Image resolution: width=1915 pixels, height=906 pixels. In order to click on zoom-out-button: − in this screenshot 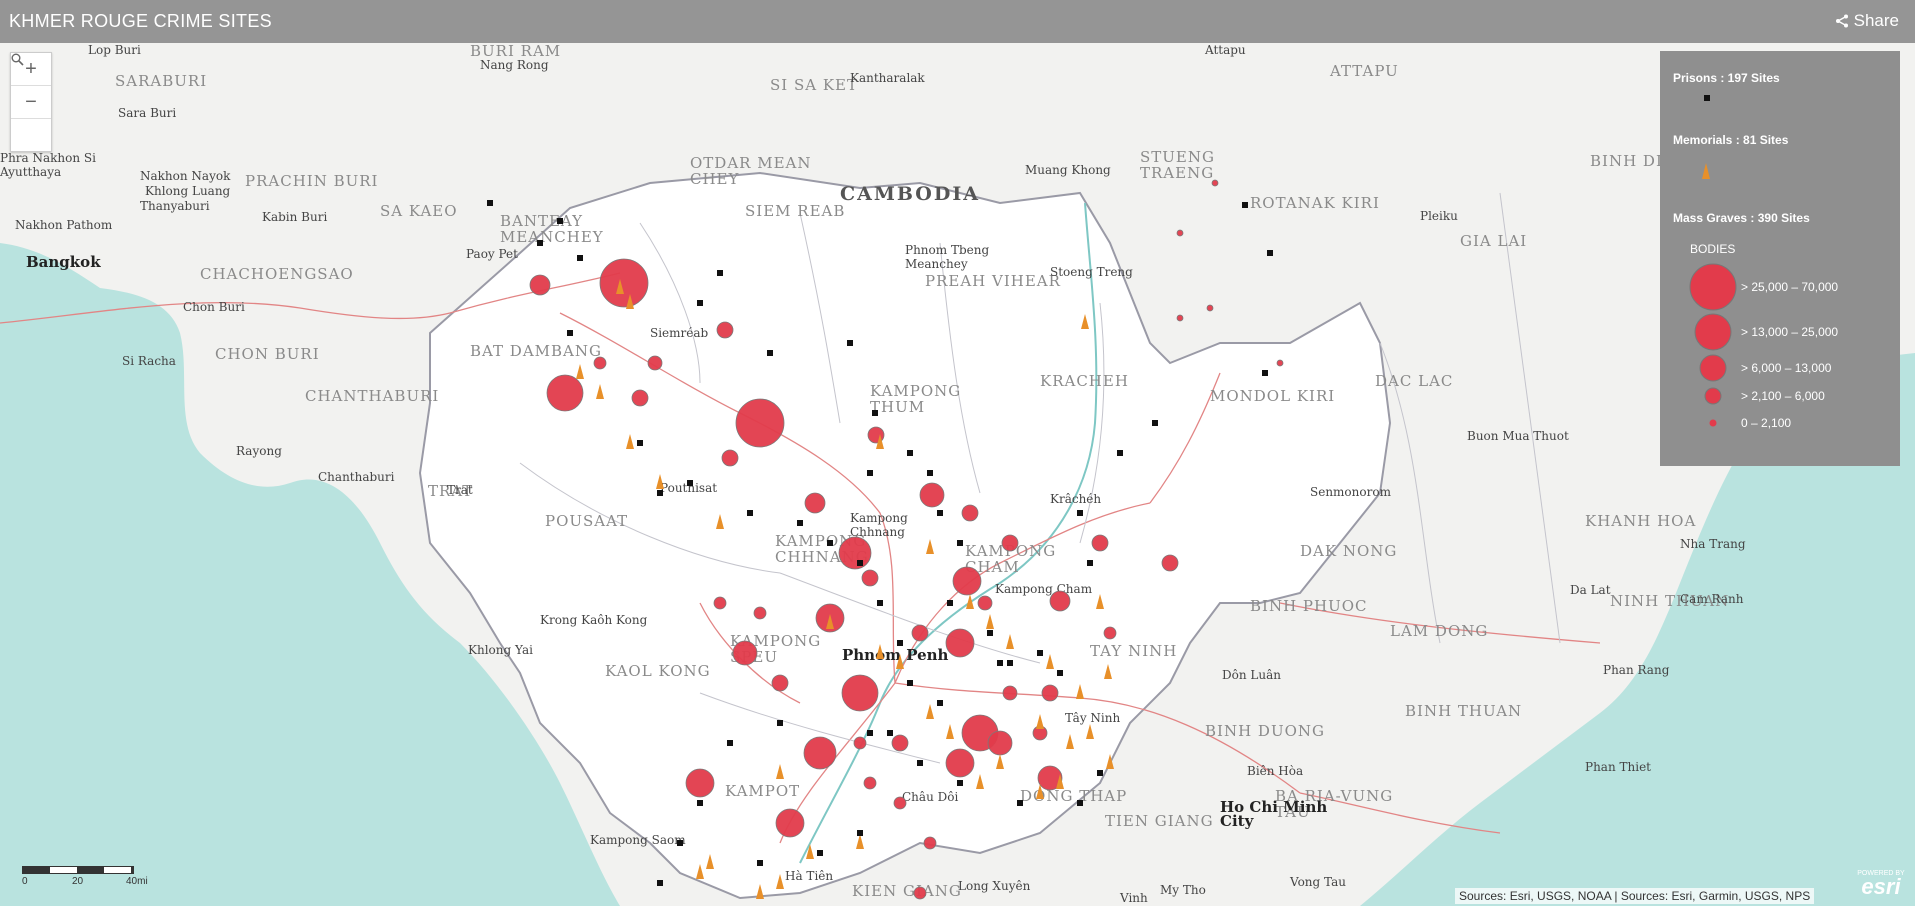, I will do `click(31, 102)`.